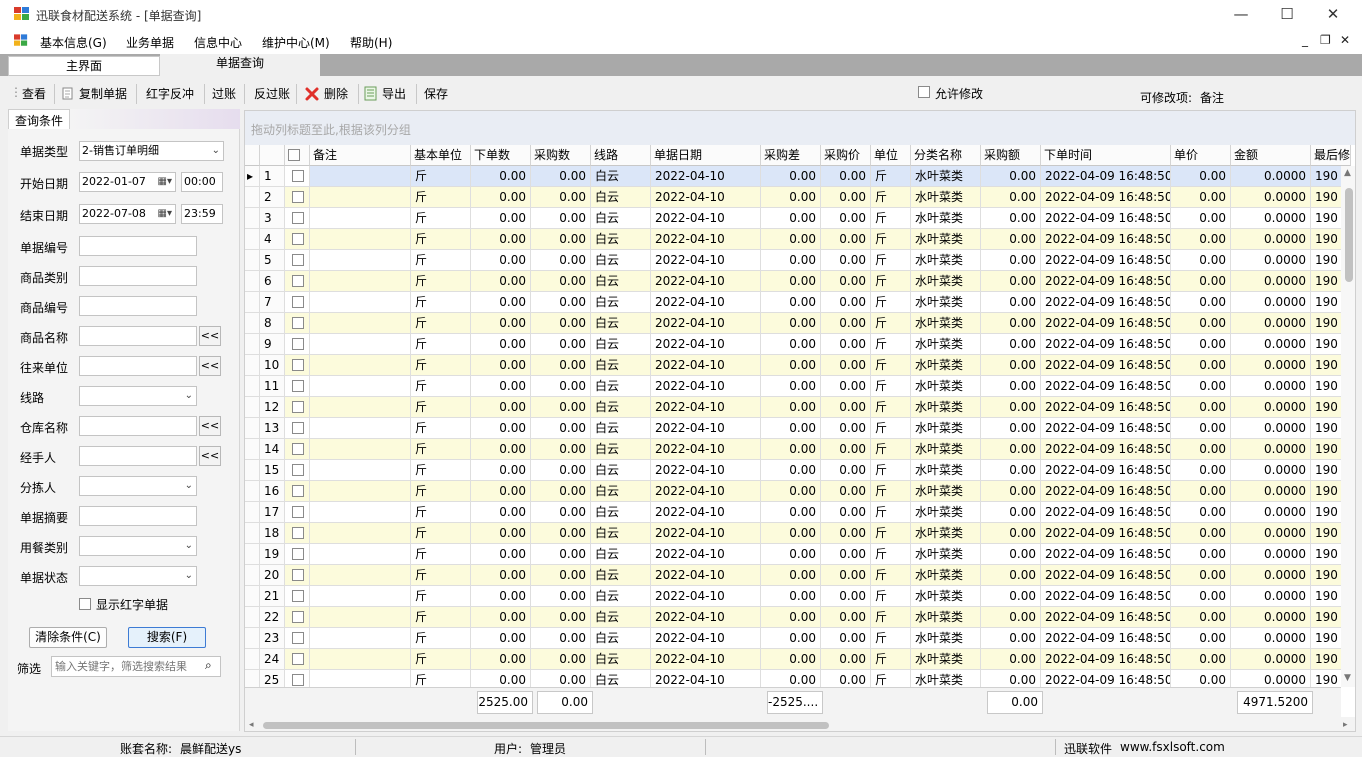 The height and width of the screenshot is (757, 1362). I want to click on vertical-scroll-thumb, so click(1349, 235).